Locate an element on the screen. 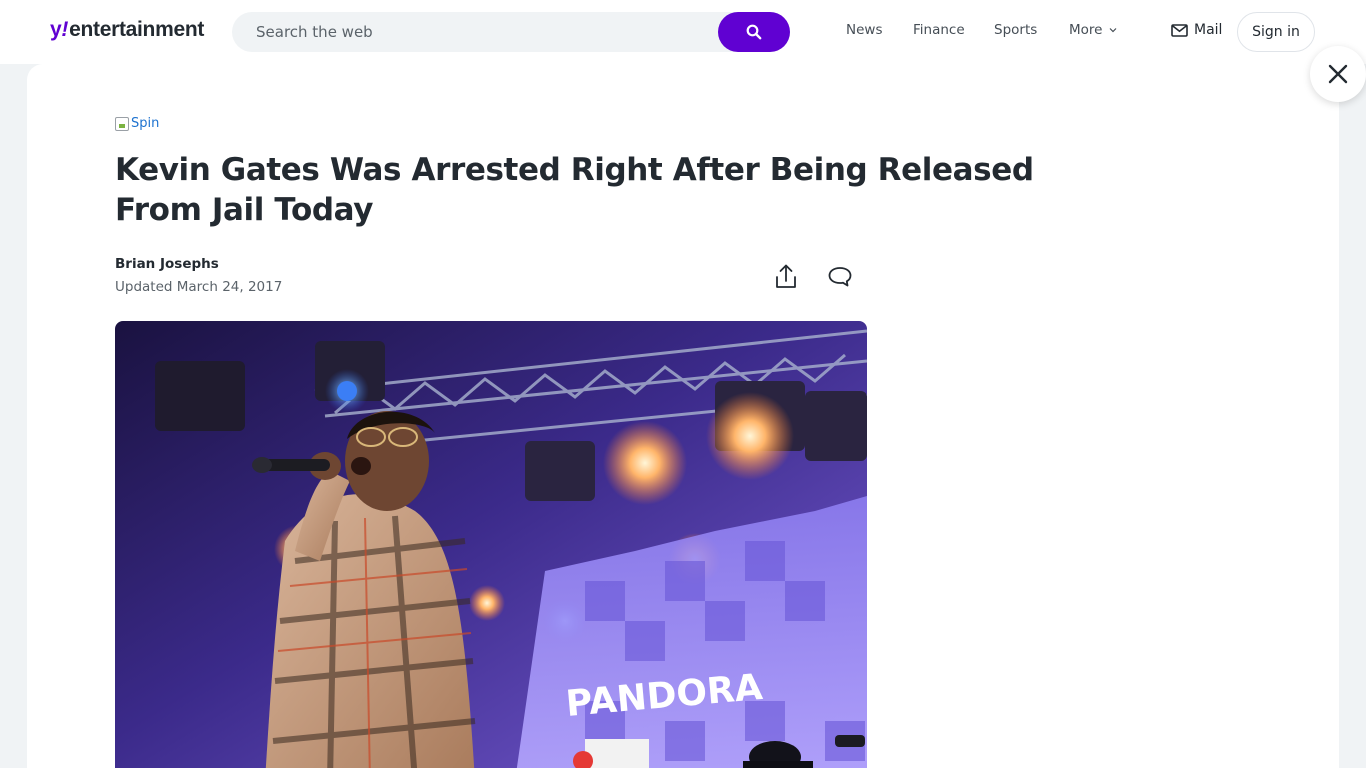  nav-sports: Sports is located at coordinates (1015, 30).